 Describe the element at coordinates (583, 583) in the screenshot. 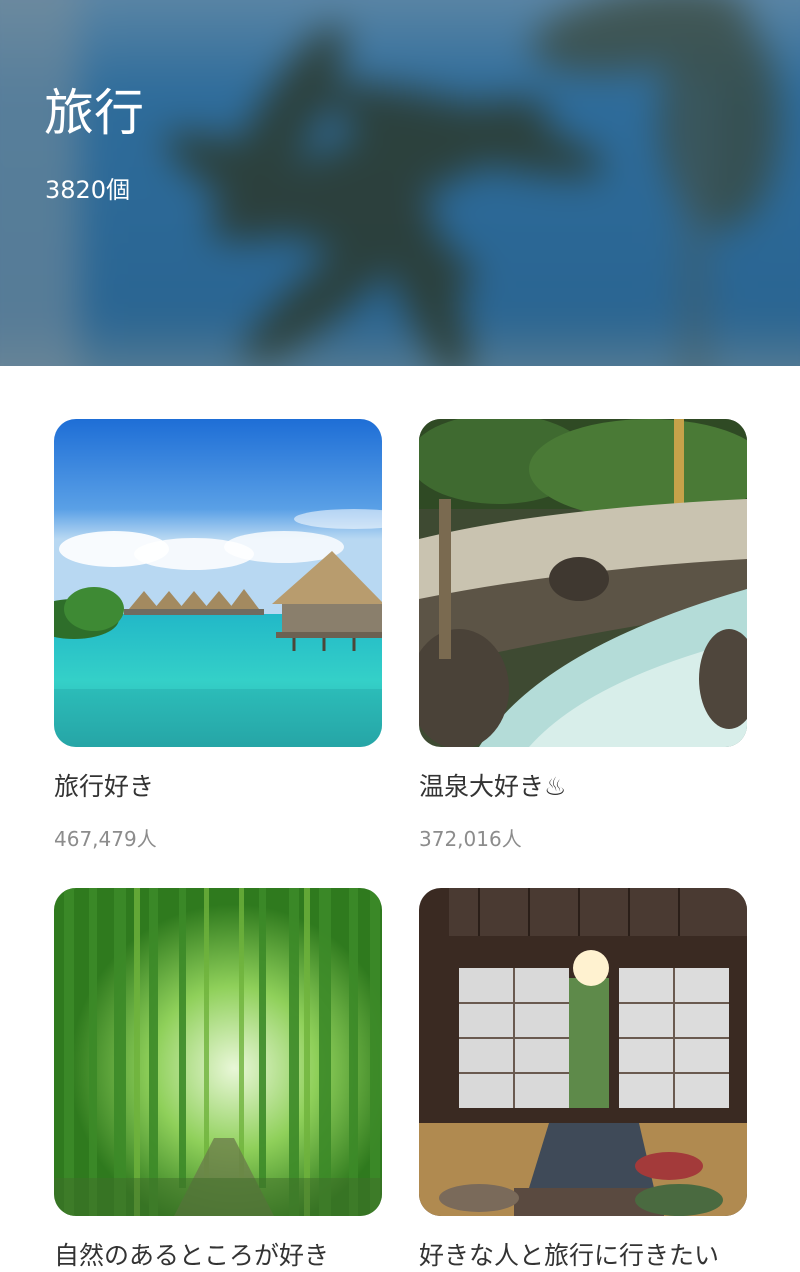

I see `outdoor-hot-spring-image` at that location.